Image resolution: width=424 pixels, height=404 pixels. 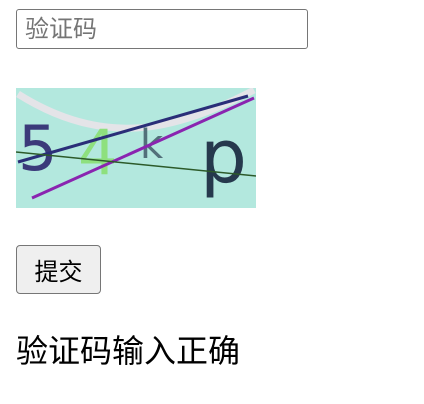 I want to click on result-message: 验证码输入正确, so click(x=128, y=351).